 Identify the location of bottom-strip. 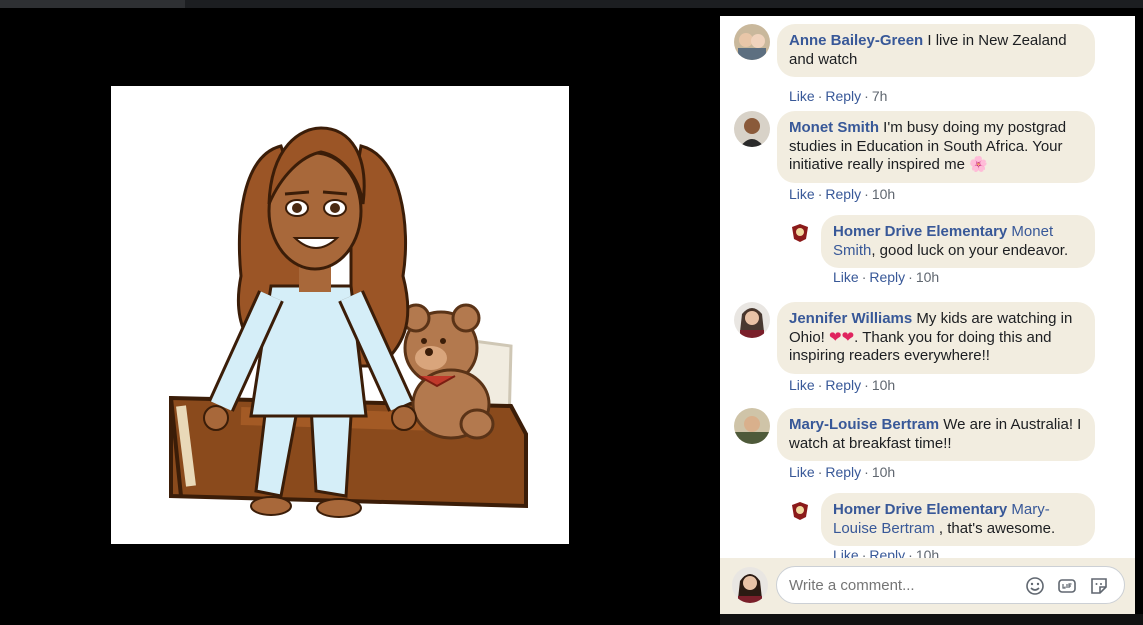
(931, 619).